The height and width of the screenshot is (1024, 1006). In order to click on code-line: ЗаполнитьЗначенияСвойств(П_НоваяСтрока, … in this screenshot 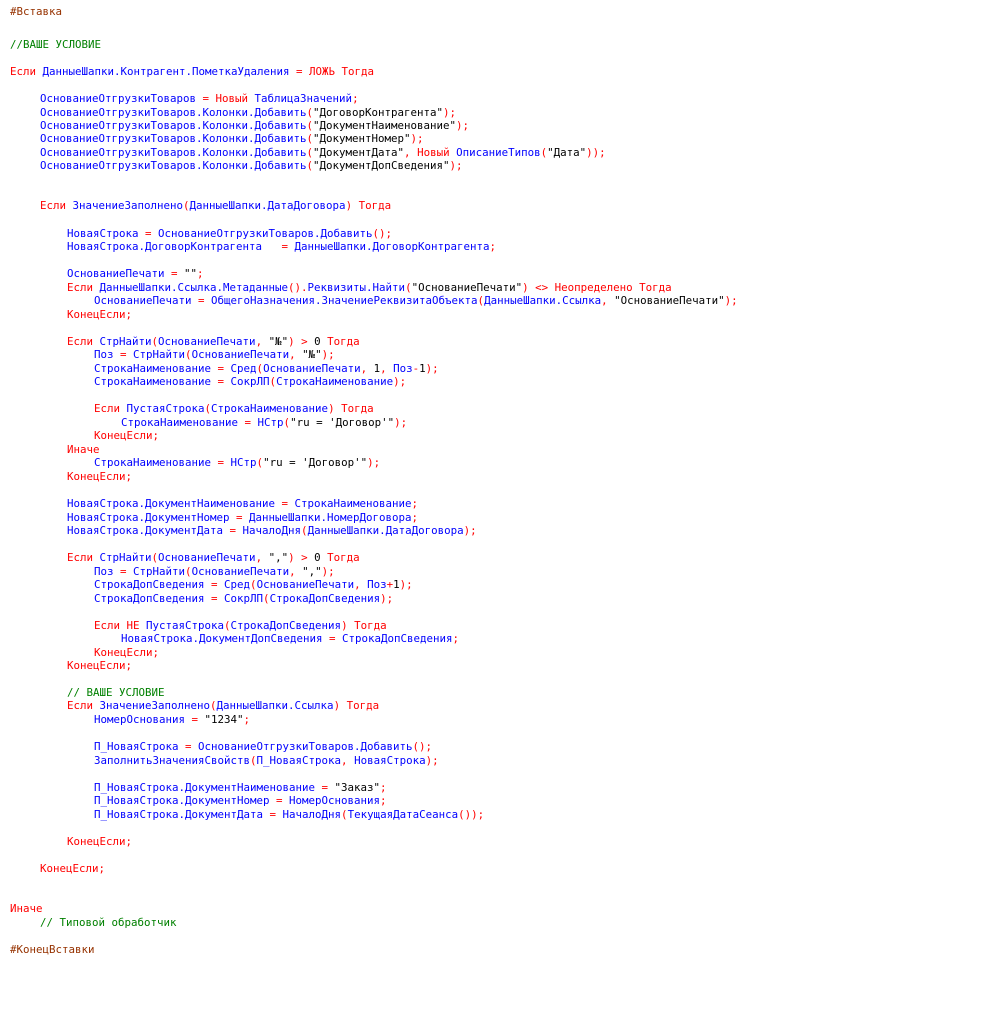, I will do `click(266, 760)`.